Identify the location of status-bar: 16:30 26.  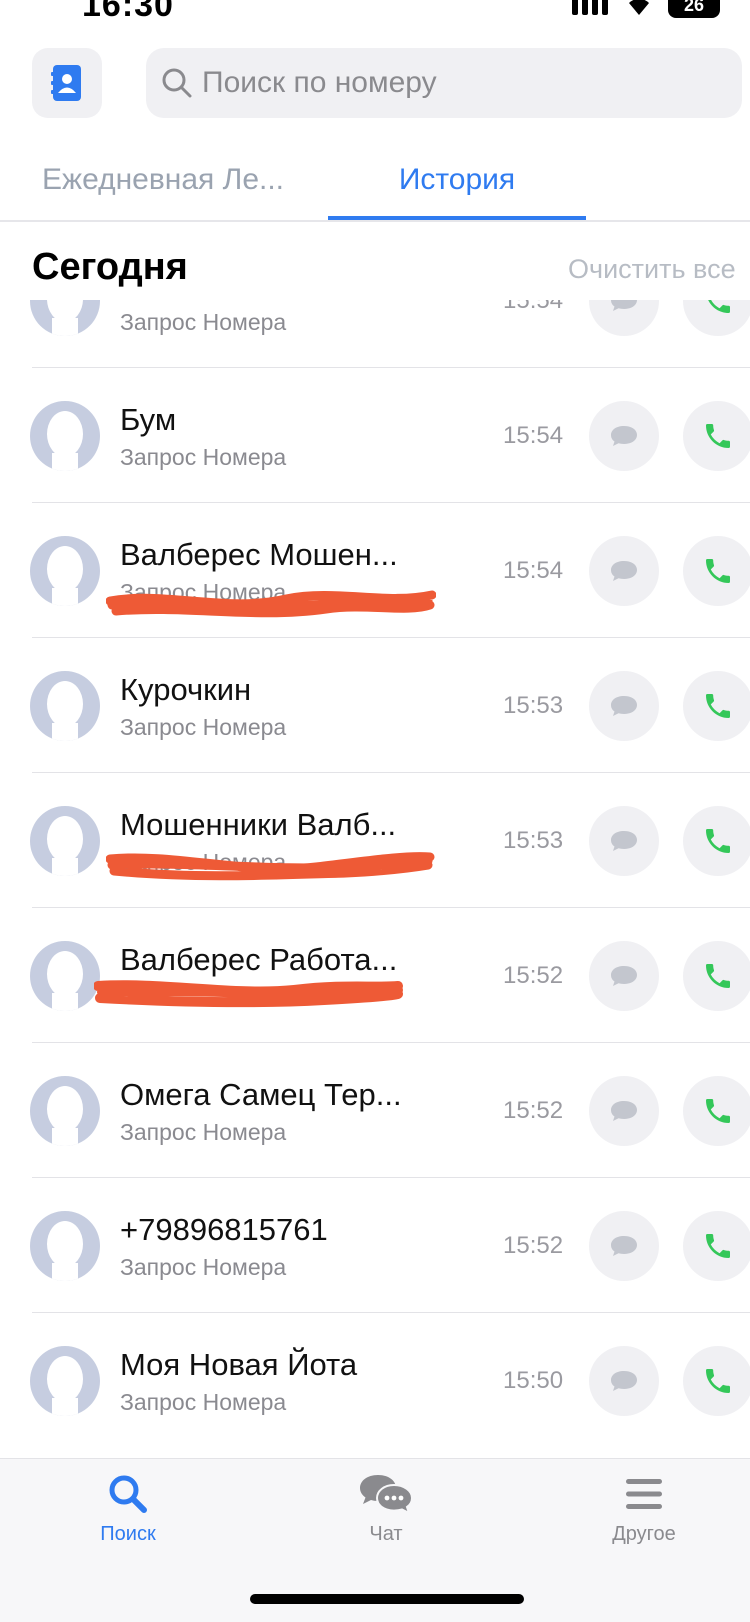
(375, 13).